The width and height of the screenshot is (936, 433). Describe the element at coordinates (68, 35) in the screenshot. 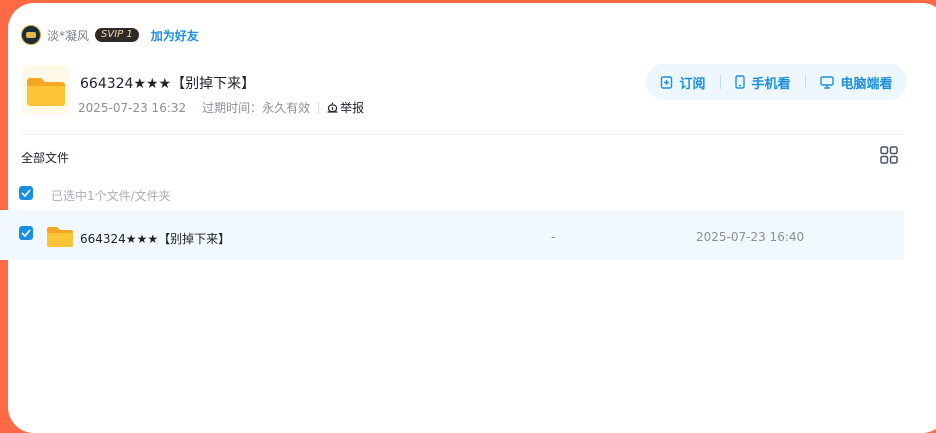

I see `username: 淡*凝风` at that location.